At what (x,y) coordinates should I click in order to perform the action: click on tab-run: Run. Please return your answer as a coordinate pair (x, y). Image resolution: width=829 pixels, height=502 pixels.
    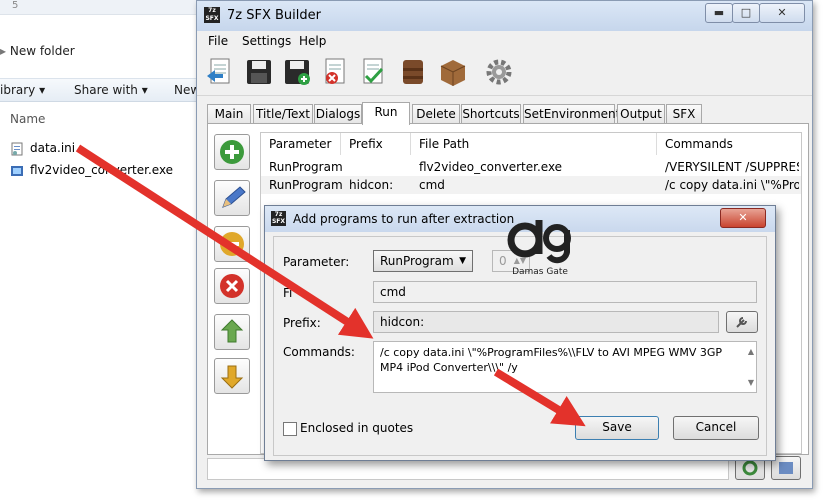
    Looking at the image, I should click on (386, 113).